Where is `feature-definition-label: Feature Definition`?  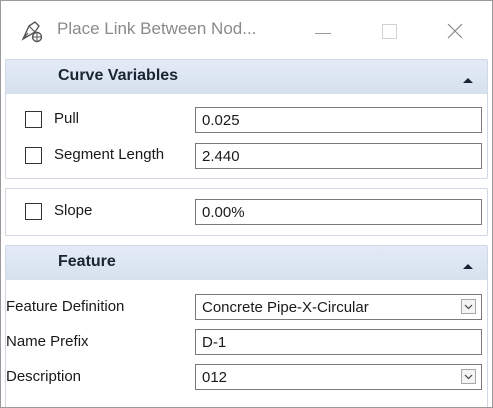
feature-definition-label: Feature Definition is located at coordinates (65, 306).